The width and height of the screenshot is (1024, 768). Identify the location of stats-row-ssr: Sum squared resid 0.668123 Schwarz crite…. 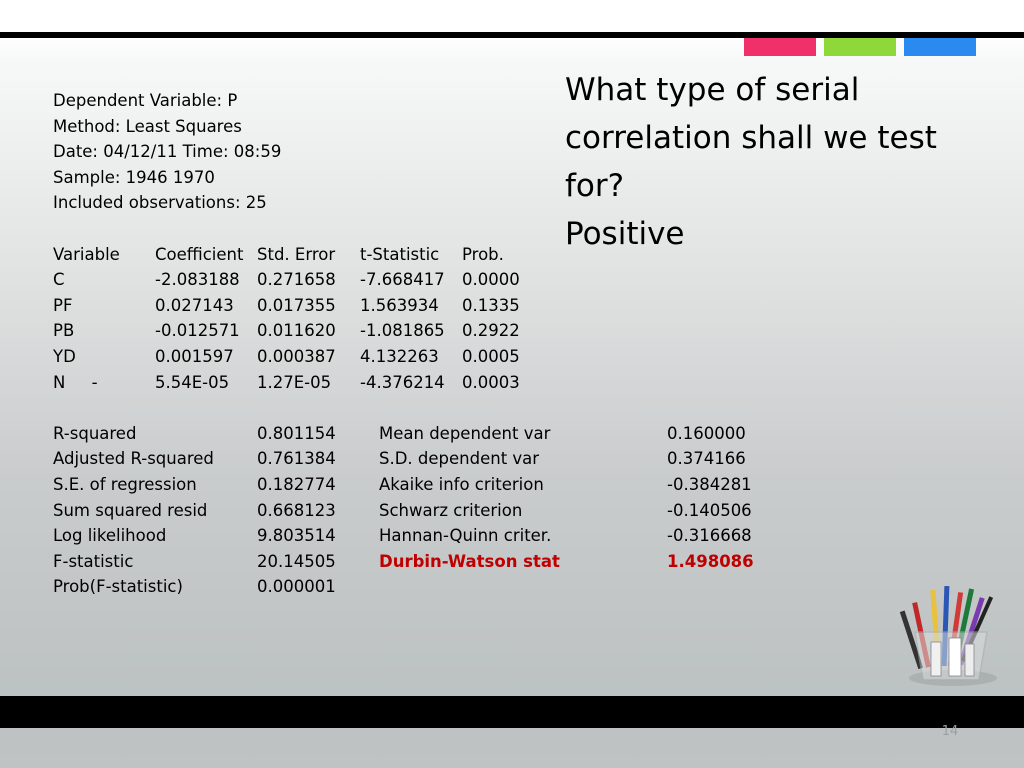
(402, 511).